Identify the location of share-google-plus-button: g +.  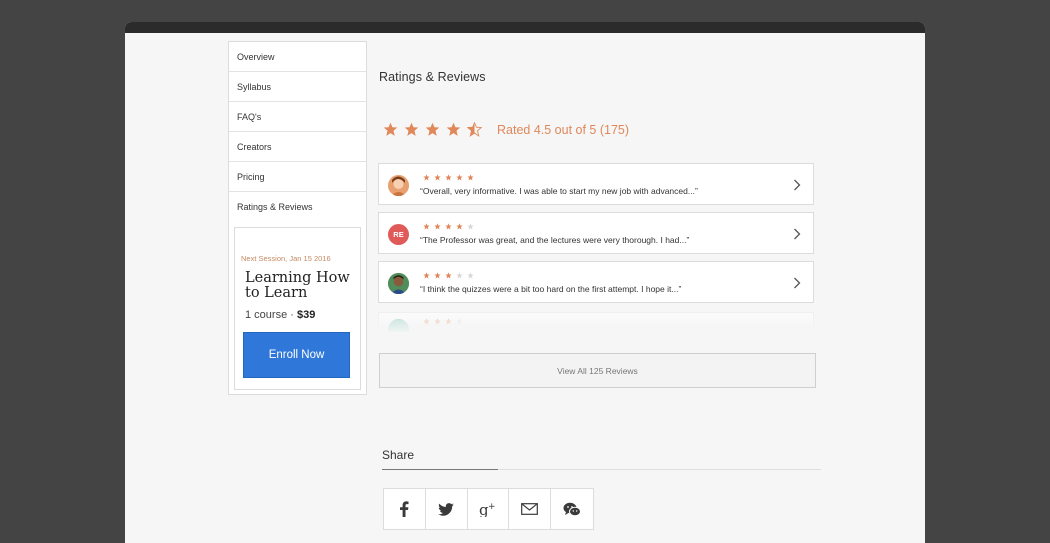
(489, 509).